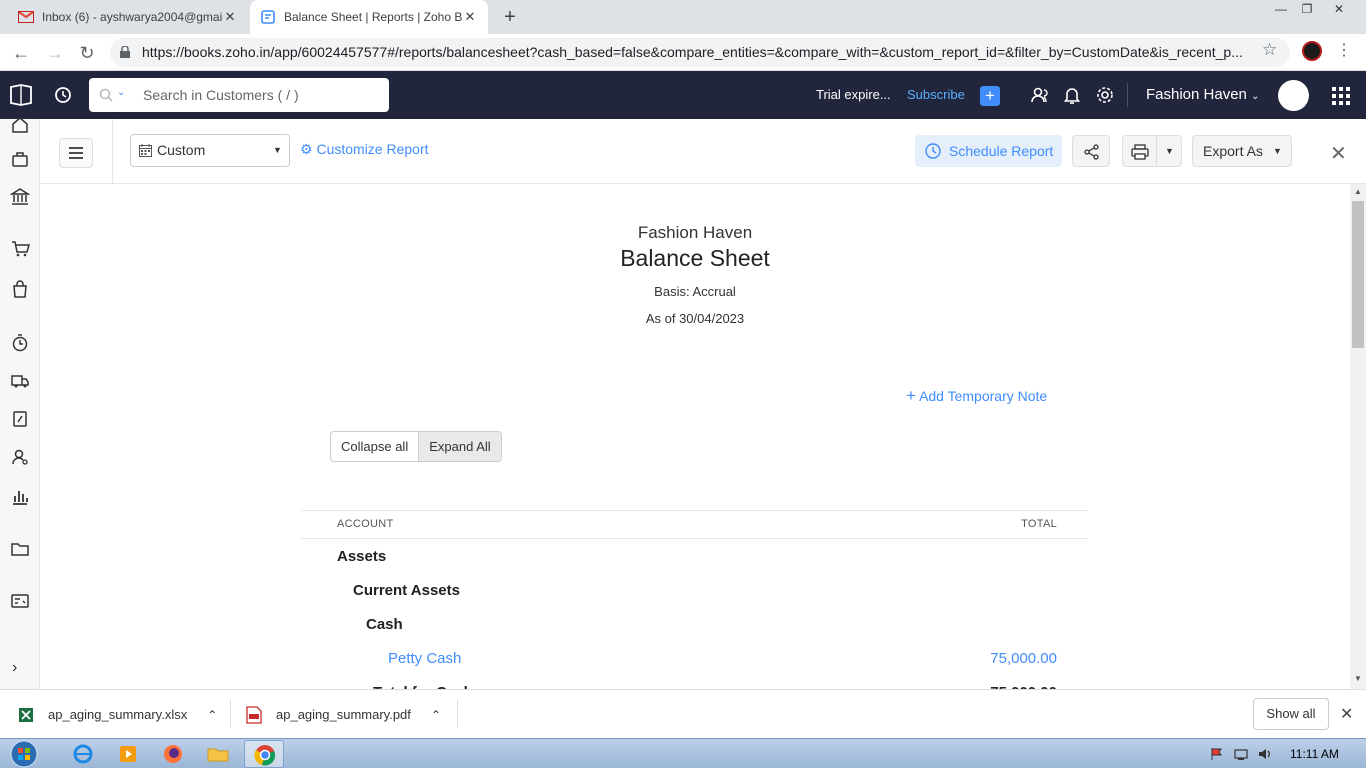 The height and width of the screenshot is (769, 1366). What do you see at coordinates (1233, 151) in the screenshot?
I see `export-label: Export As` at bounding box center [1233, 151].